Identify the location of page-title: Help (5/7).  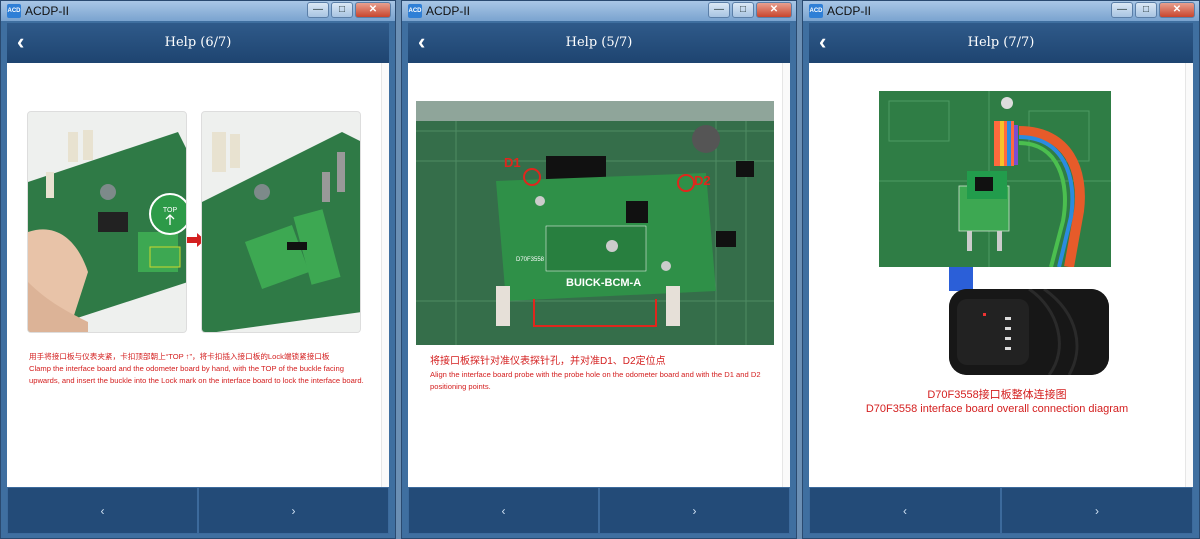
(599, 42).